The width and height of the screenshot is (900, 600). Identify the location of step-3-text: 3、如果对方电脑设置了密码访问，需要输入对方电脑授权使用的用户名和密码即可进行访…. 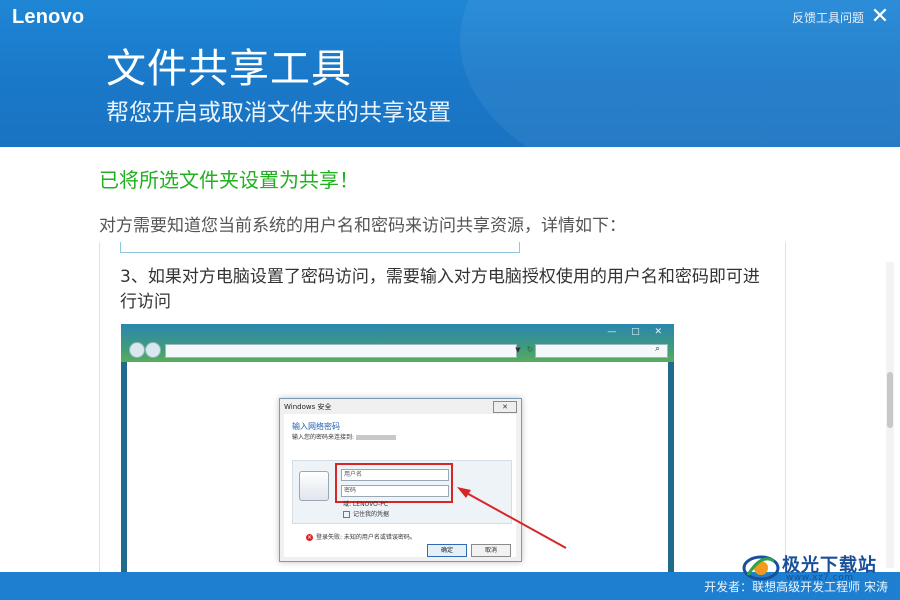
(440, 289).